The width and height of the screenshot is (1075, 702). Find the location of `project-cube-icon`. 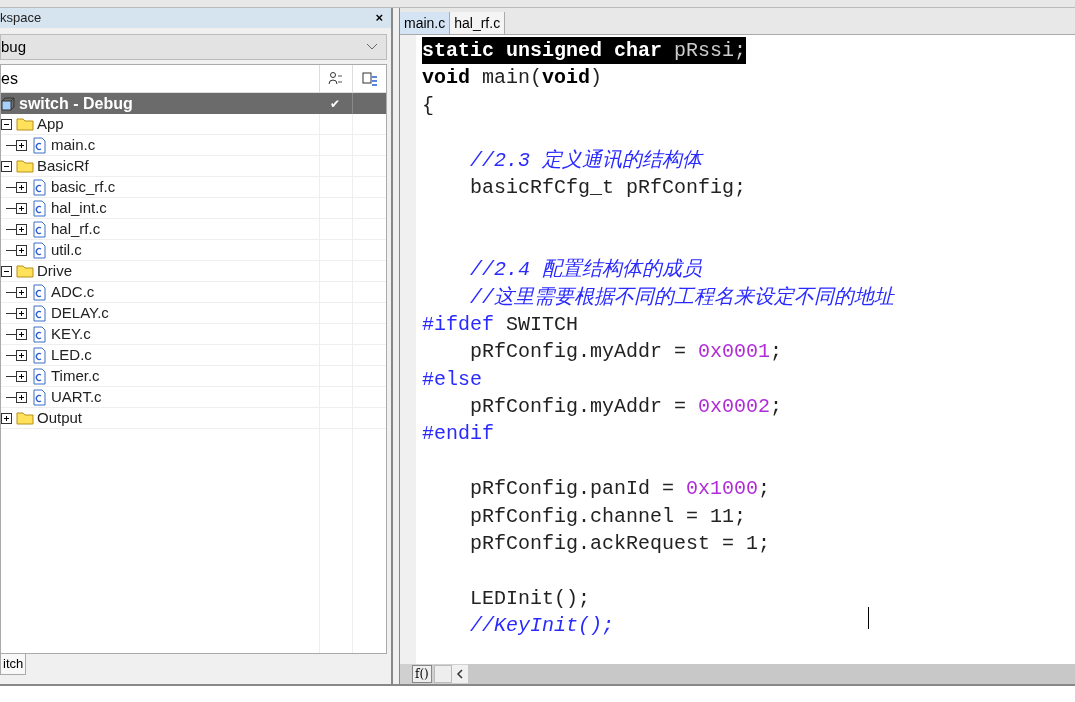

project-cube-icon is located at coordinates (8, 103).